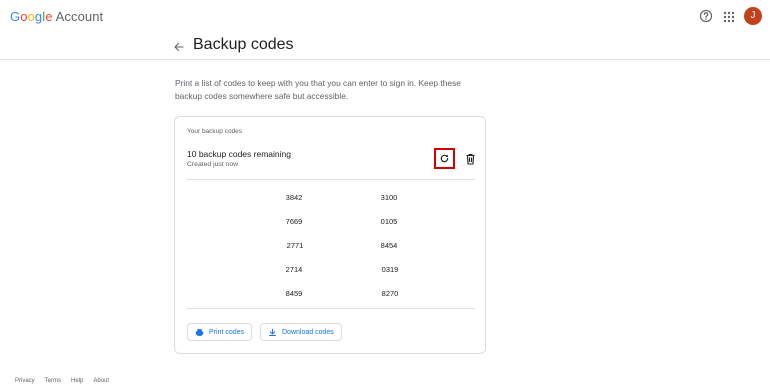  I want to click on footer: Privacy Terms Help About, so click(62, 381).